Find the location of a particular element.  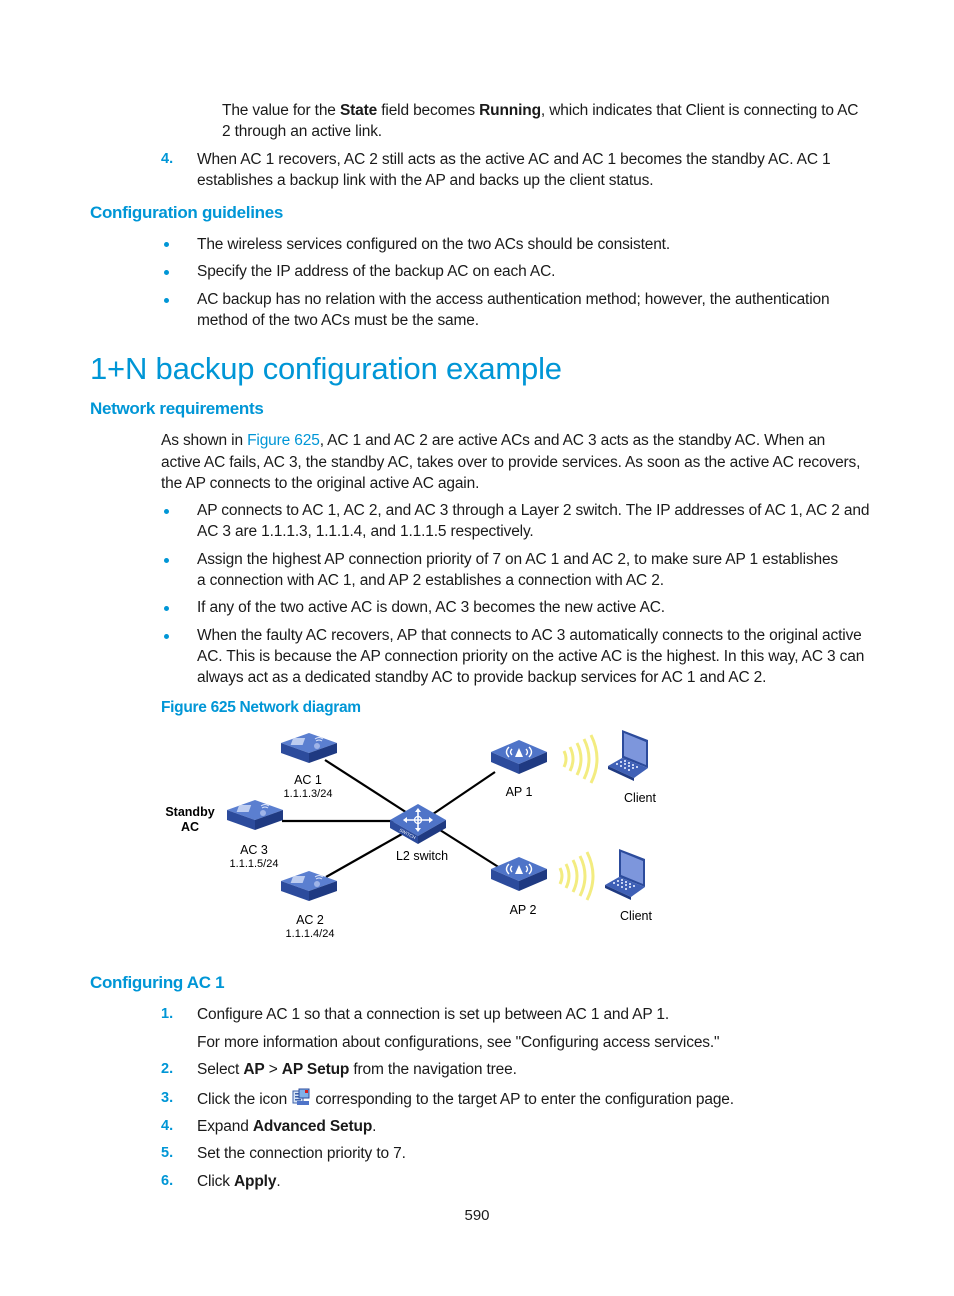

text-segment: Click the icon is located at coordinates (244, 1099).